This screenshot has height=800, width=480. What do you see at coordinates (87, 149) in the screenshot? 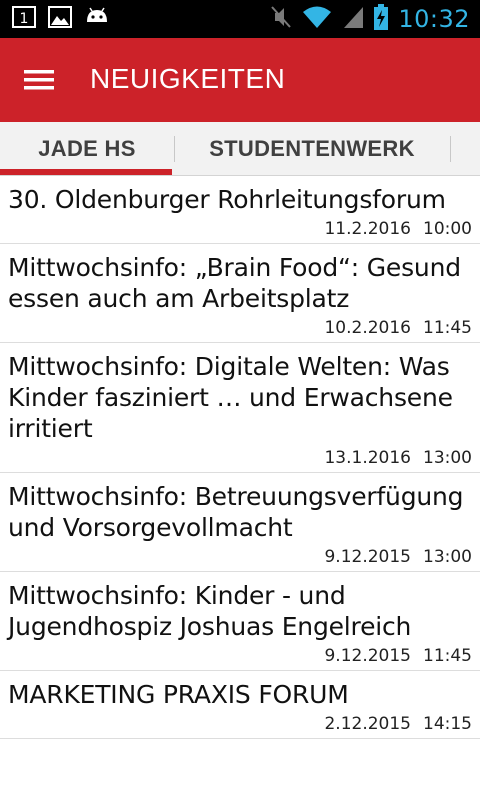
I see `tab-jade-hs: JADE HS` at bounding box center [87, 149].